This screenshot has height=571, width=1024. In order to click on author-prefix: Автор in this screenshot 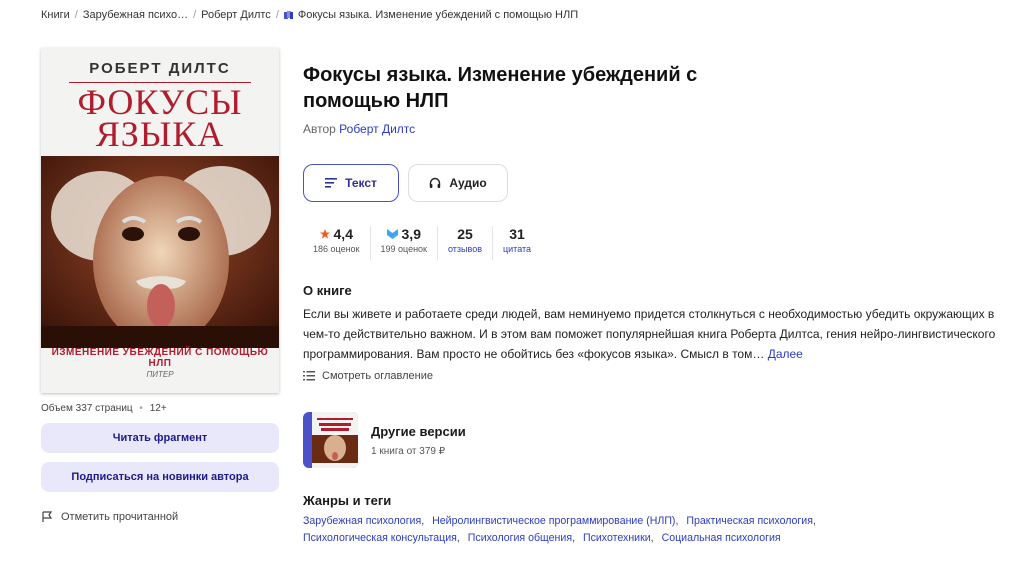, I will do `click(319, 129)`.